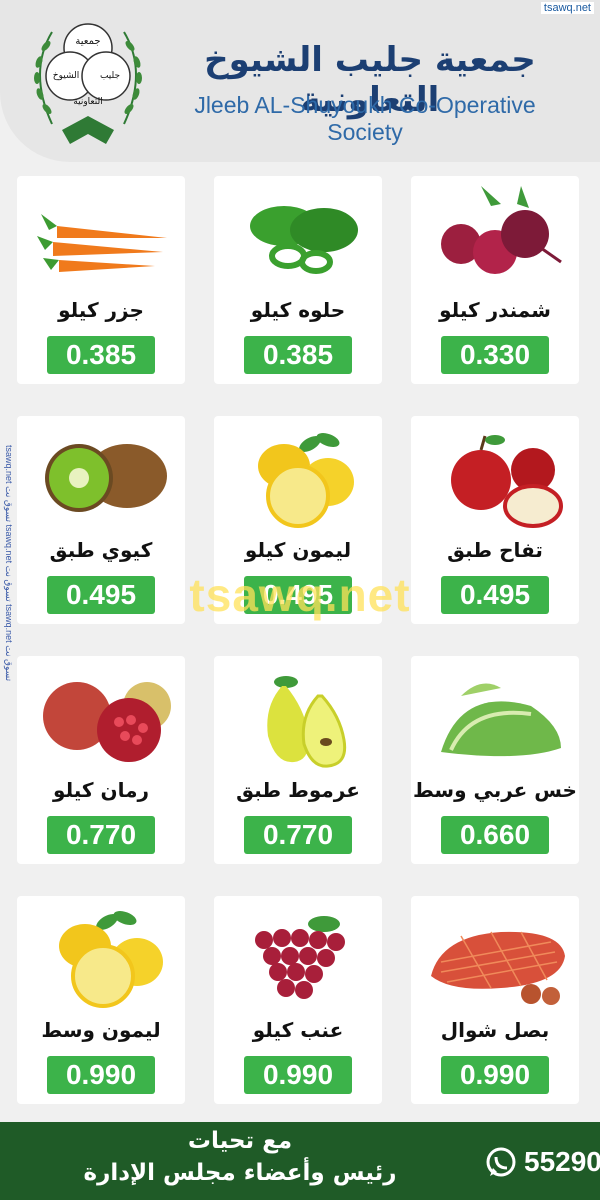 The height and width of the screenshot is (1200, 600). I want to click on product-card: جزر كيلو 0.385, so click(101, 280).